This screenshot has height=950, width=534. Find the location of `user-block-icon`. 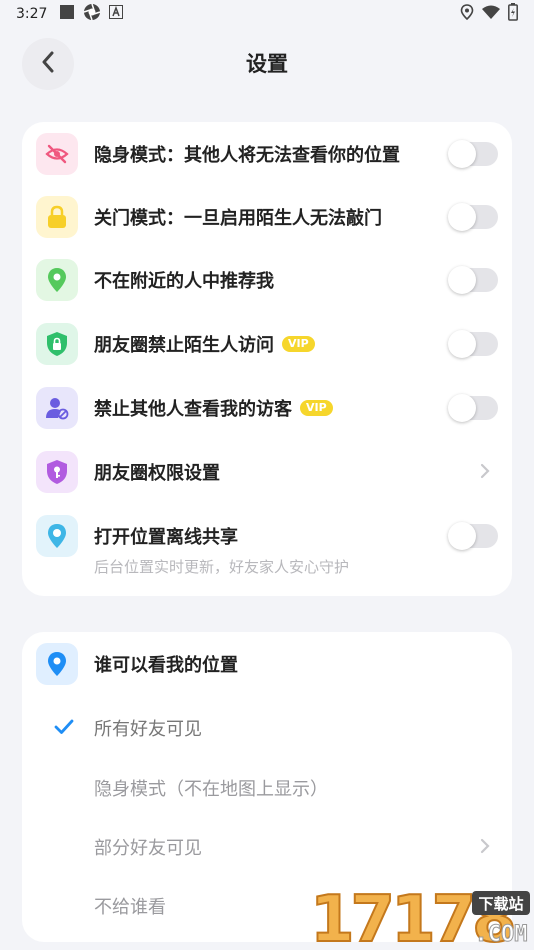

user-block-icon is located at coordinates (57, 408).